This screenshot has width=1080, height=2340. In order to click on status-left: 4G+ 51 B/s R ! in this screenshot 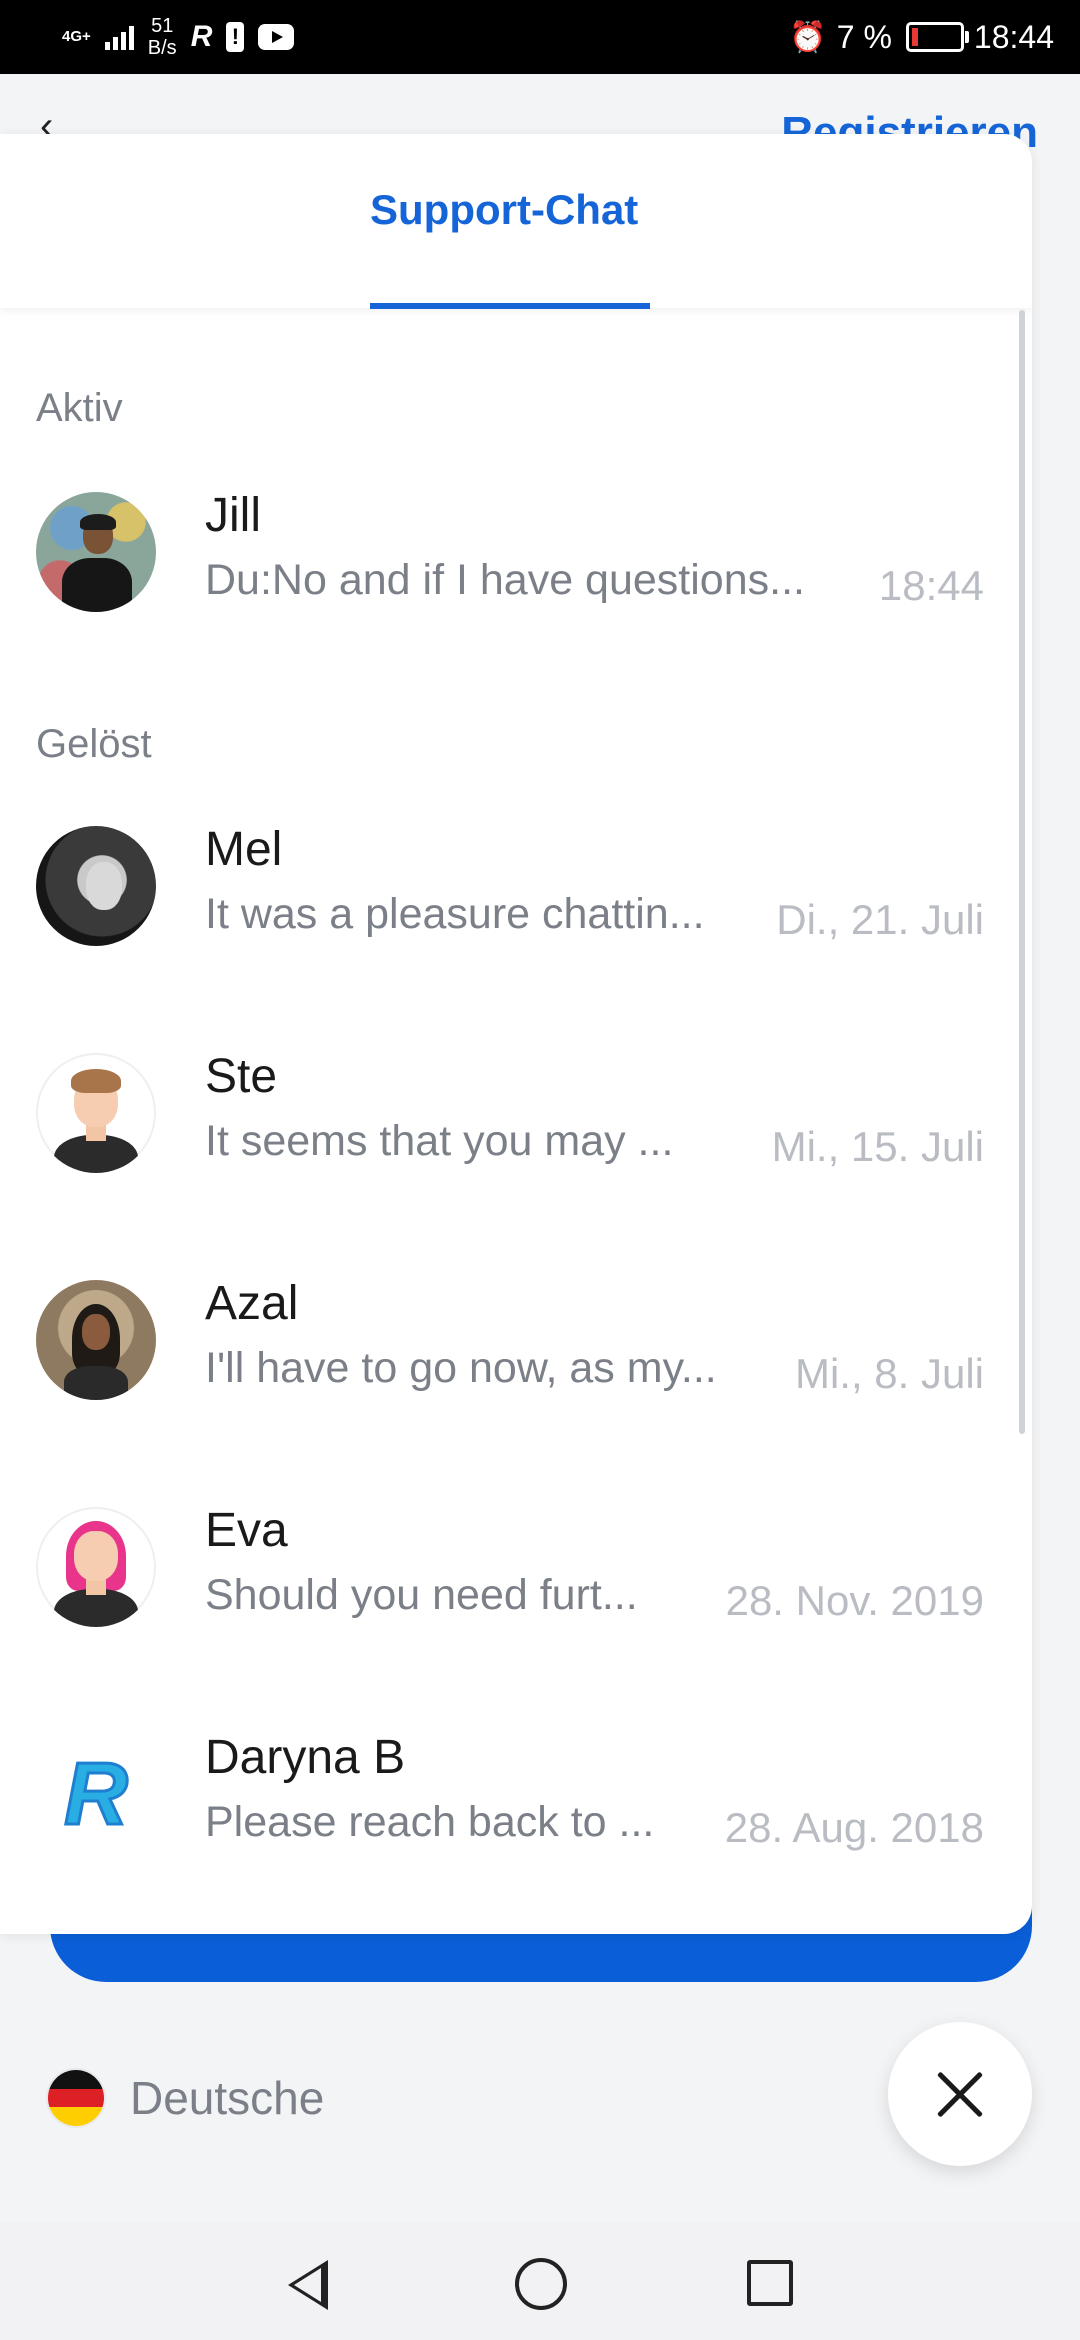, I will do `click(178, 37)`.